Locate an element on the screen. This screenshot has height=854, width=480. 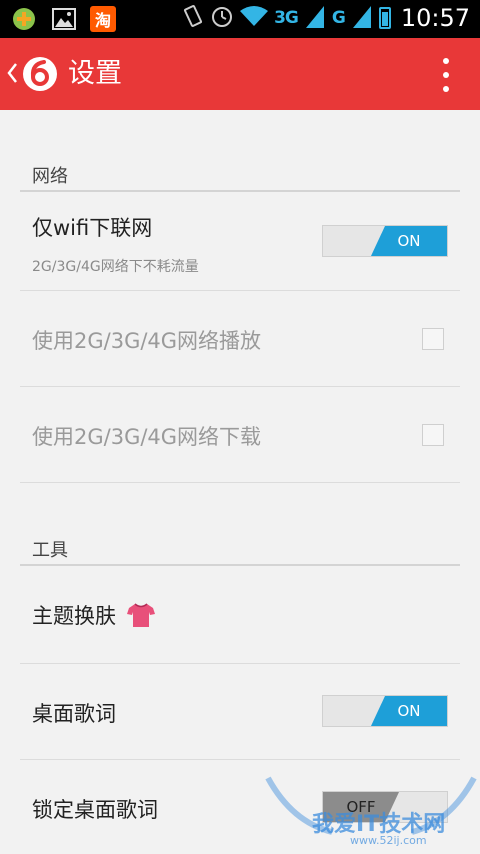
section-header-tools: 工具 is located at coordinates (240, 551).